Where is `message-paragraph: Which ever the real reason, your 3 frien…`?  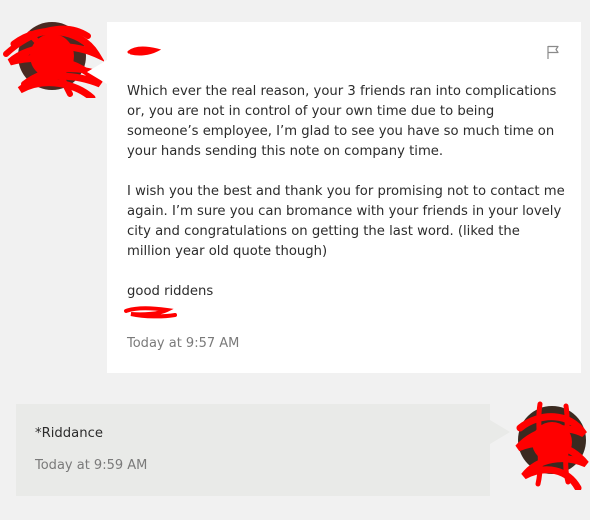
message-paragraph: Which ever the real reason, your 3 frien… is located at coordinates (342, 121).